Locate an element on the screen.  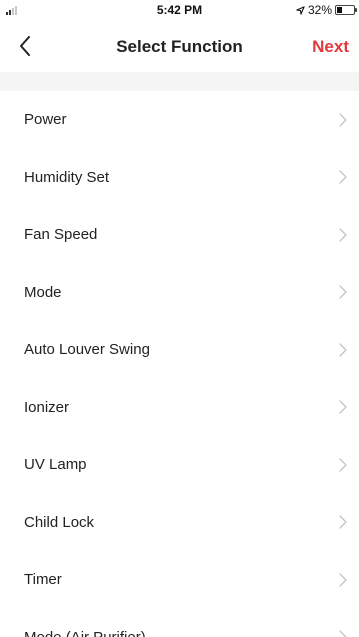
function-item-label: Mode is located at coordinates (43, 292).